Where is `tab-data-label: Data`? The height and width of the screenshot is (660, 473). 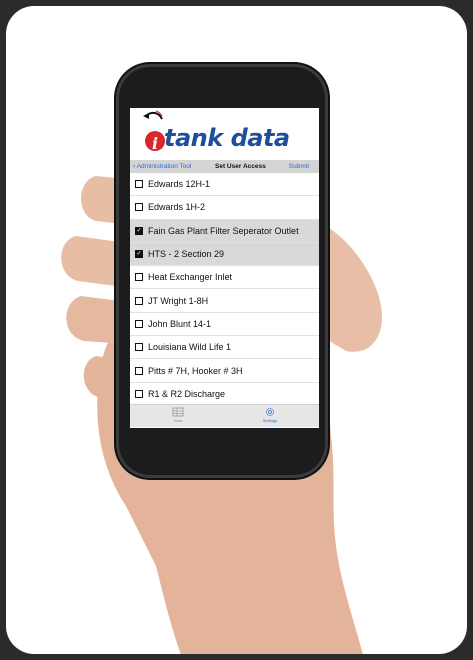
tab-data-label: Data is located at coordinates (178, 420).